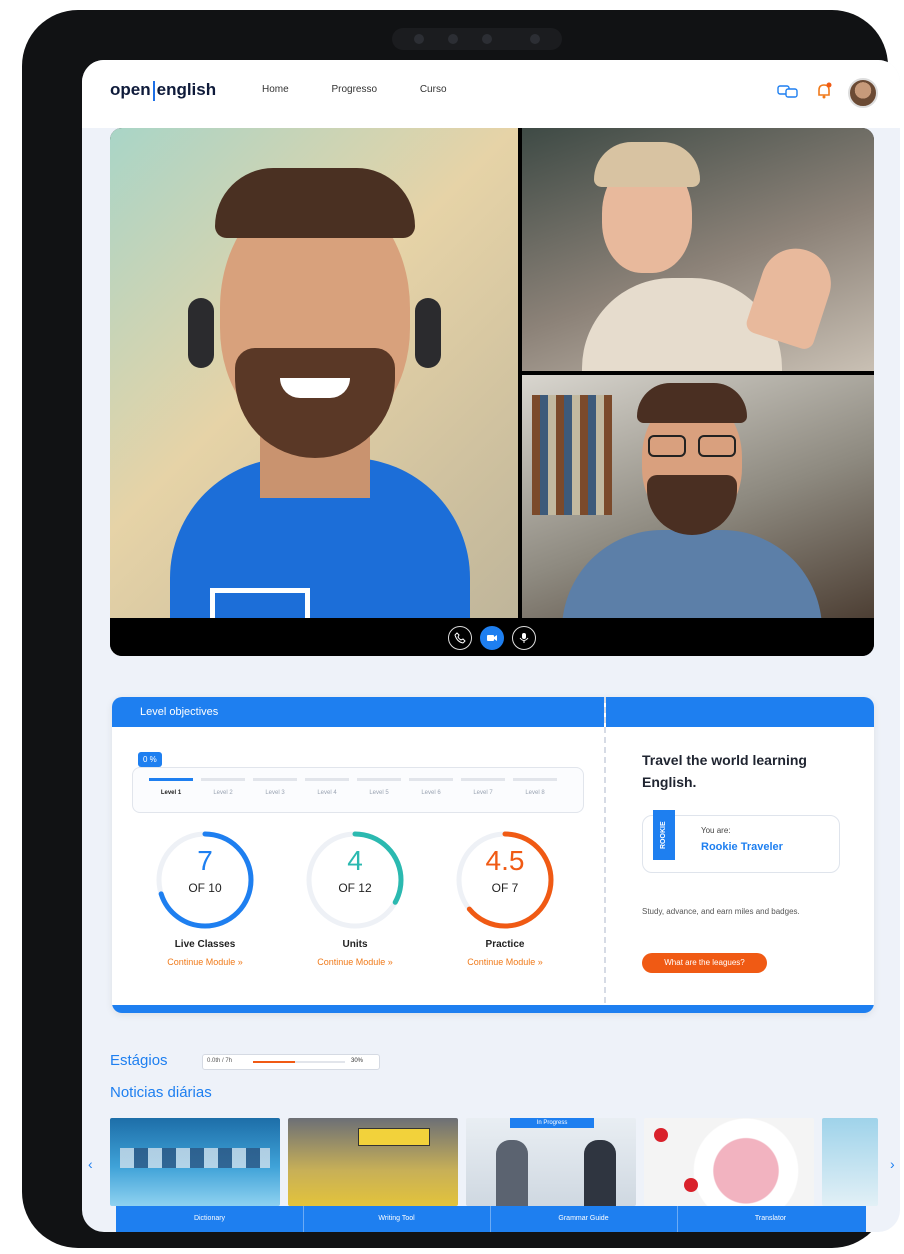  Describe the element at coordinates (223, 793) in the screenshot. I see `level-label: Level 2` at that location.